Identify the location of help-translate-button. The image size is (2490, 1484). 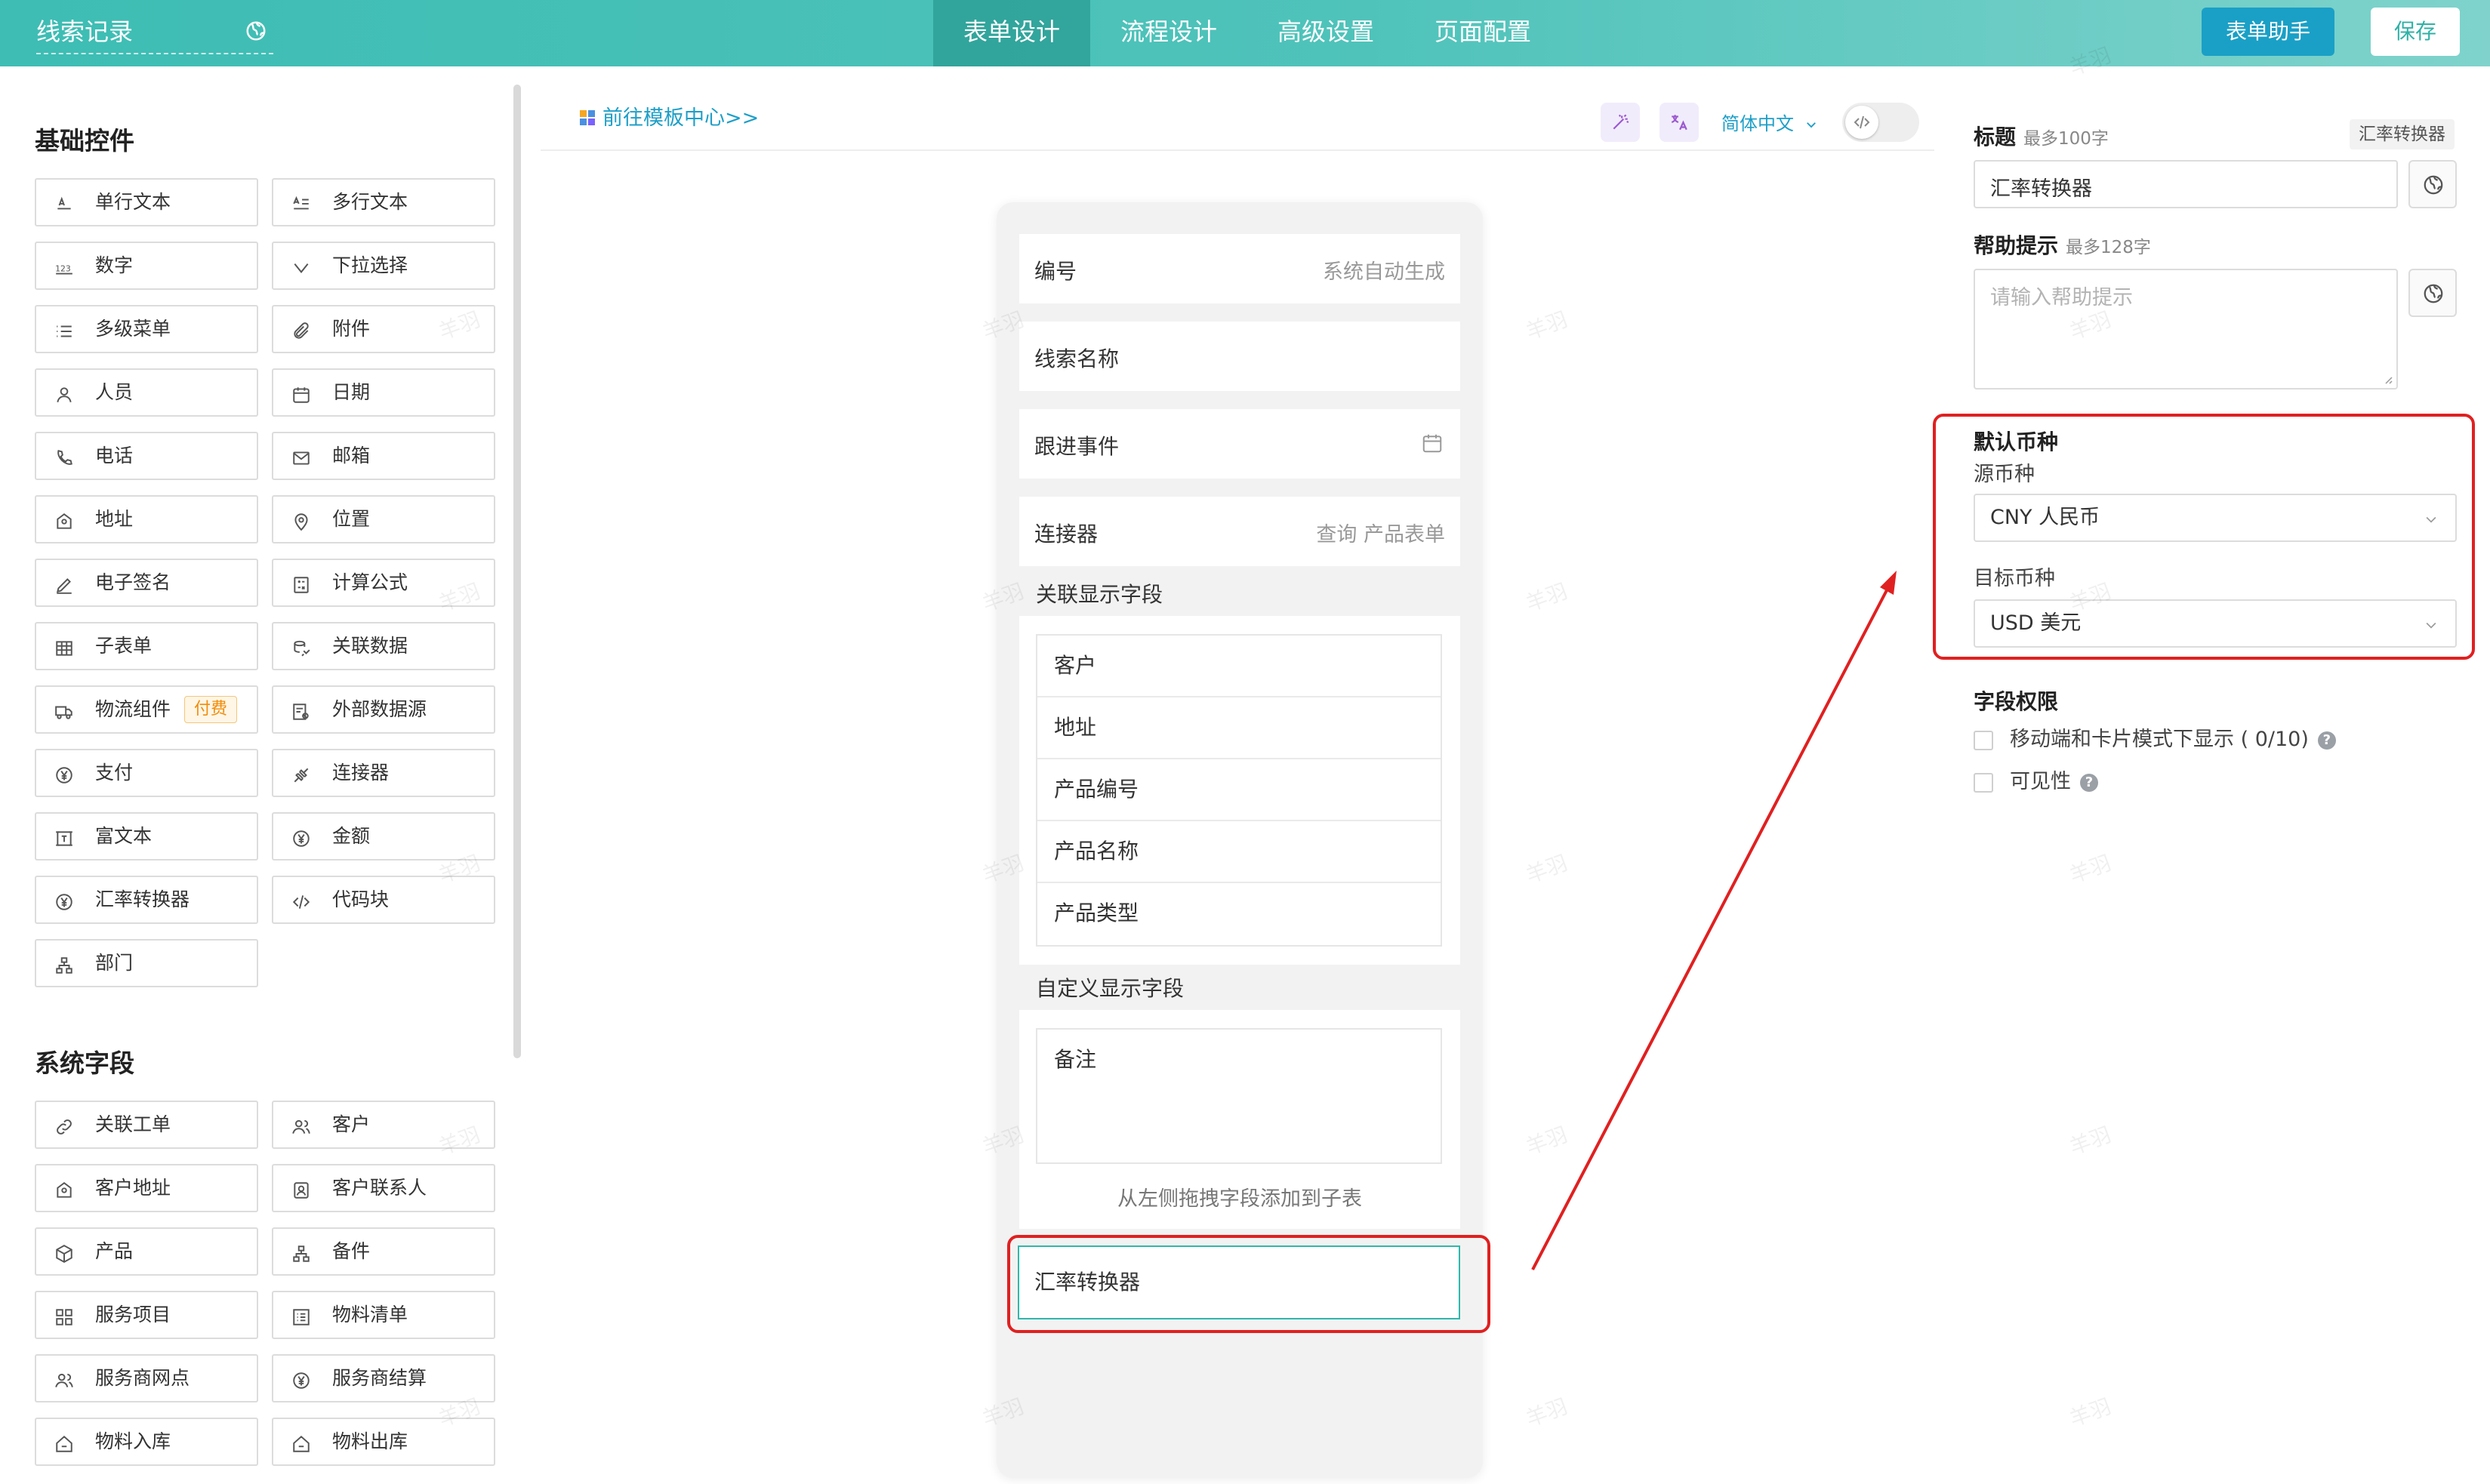
(2432, 293).